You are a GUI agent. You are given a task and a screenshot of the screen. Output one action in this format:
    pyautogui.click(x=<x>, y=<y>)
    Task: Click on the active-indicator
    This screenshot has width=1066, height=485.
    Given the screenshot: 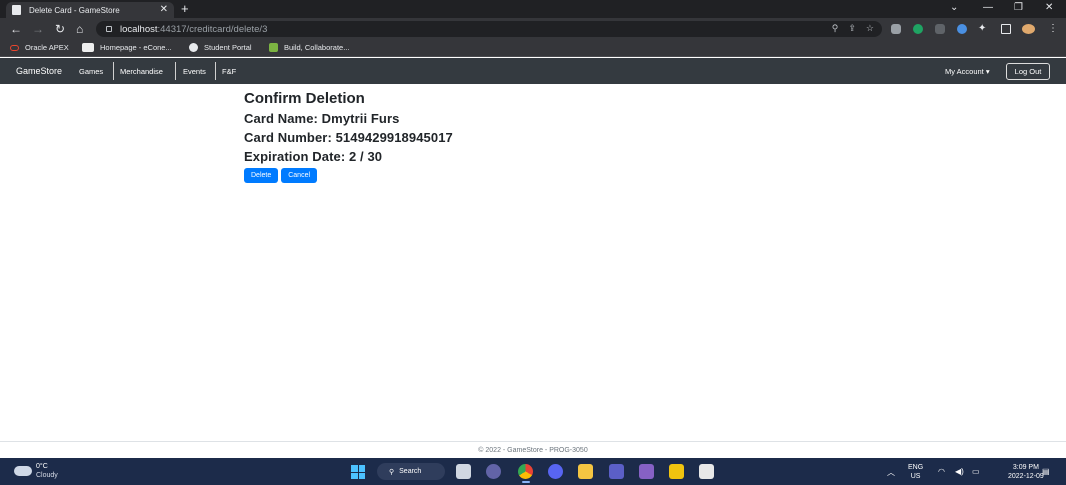 What is the action you would take?
    pyautogui.click(x=526, y=482)
    